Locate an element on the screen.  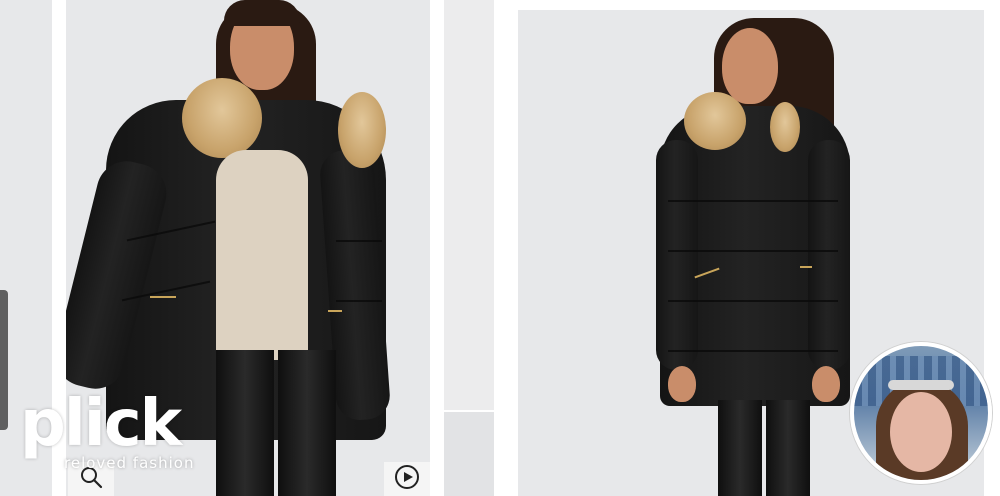
partial-coat-edge is located at coordinates (4, 360).